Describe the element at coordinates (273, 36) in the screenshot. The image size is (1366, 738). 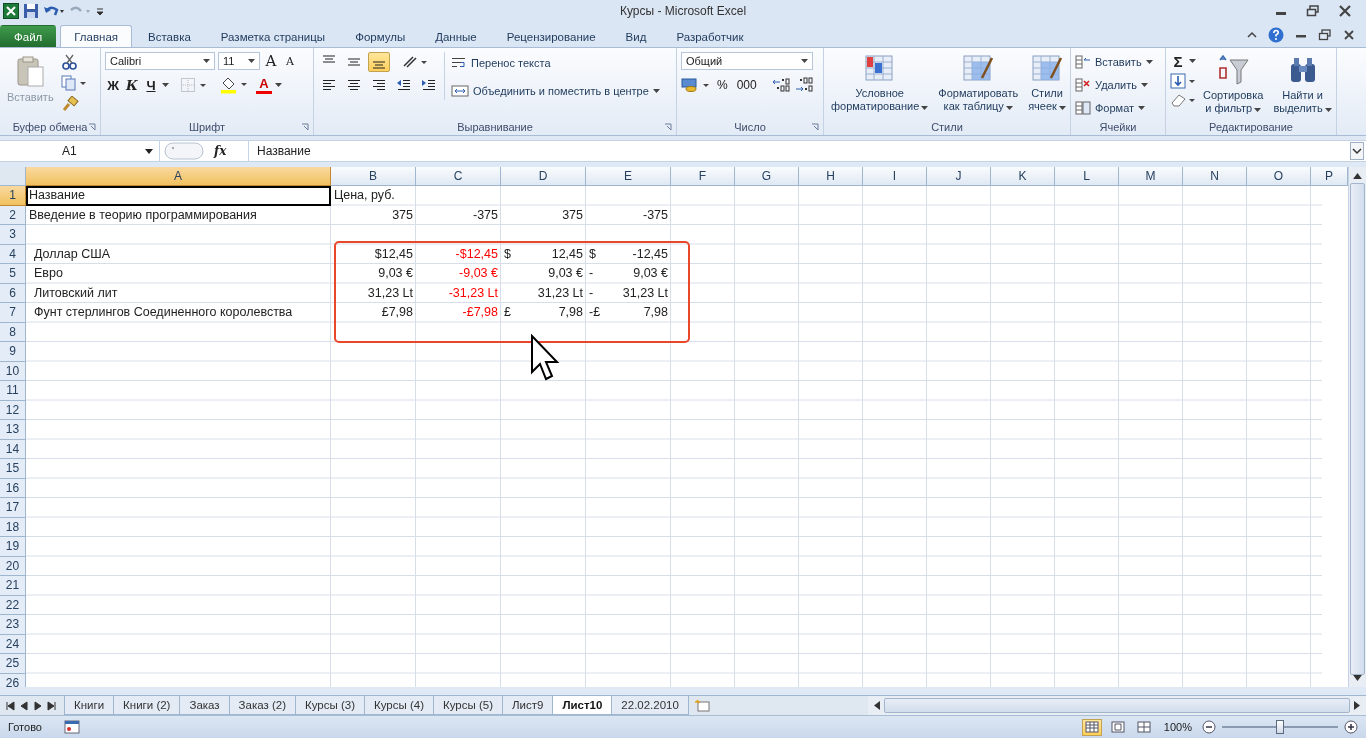
I see `ribbon-tab: Разметка страницы` at that location.